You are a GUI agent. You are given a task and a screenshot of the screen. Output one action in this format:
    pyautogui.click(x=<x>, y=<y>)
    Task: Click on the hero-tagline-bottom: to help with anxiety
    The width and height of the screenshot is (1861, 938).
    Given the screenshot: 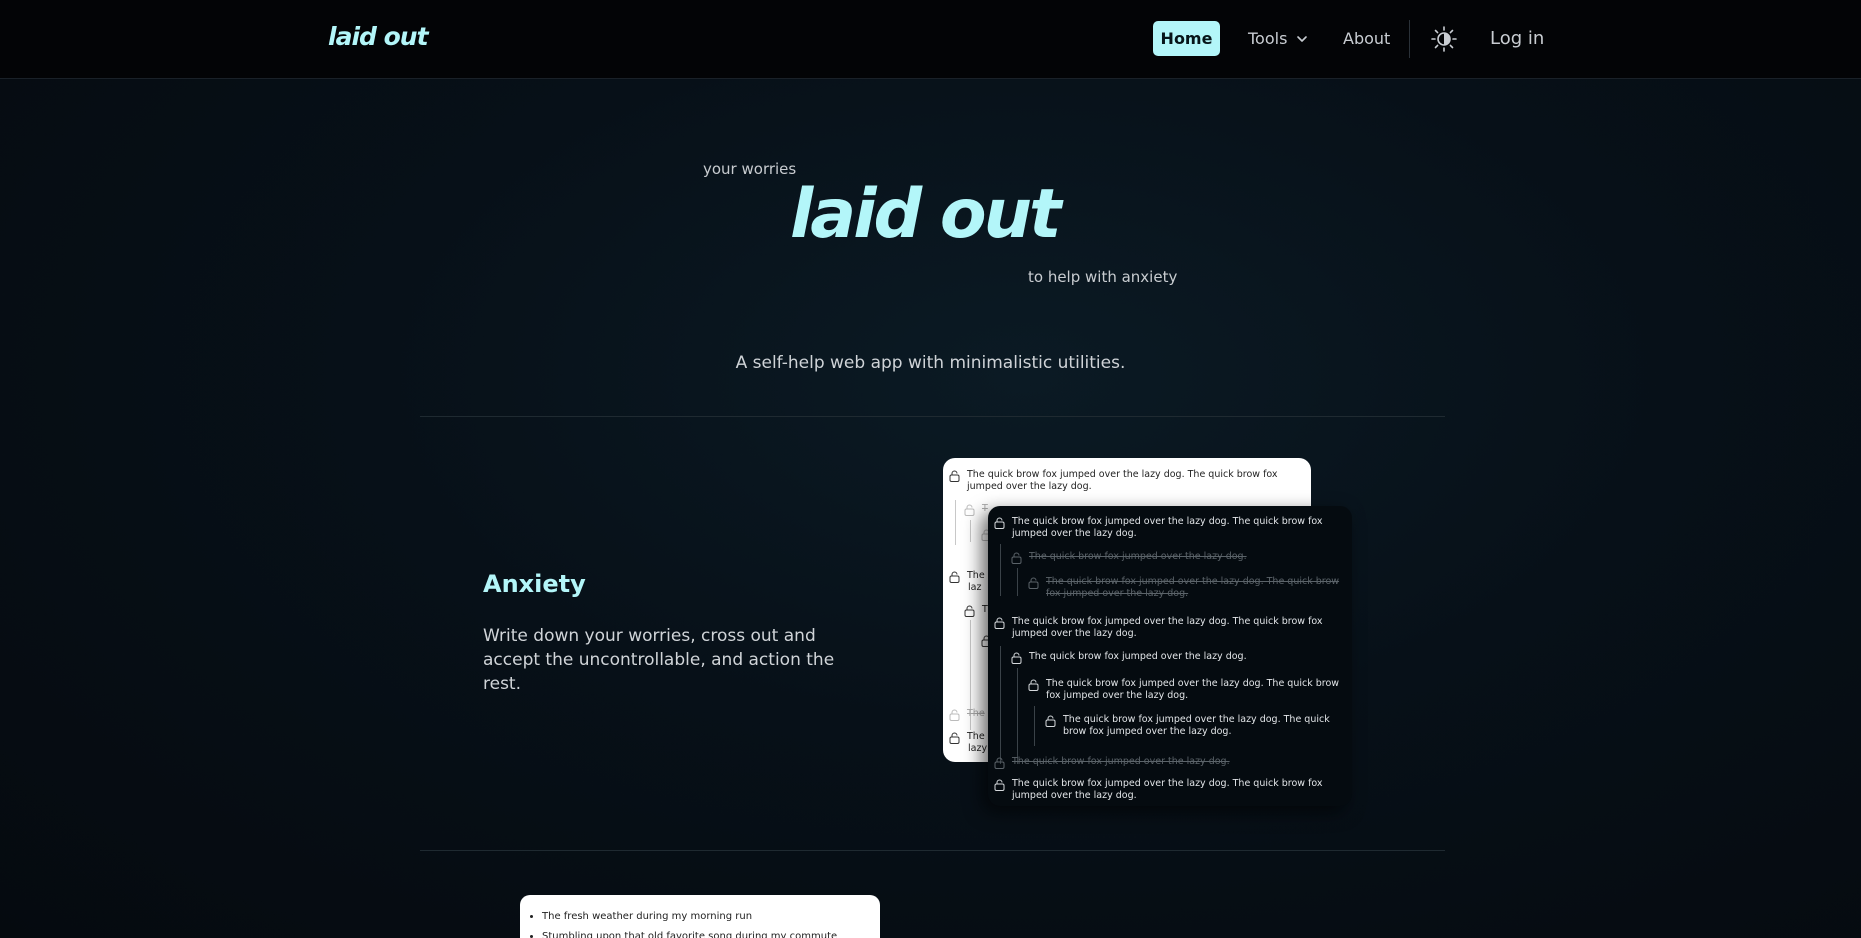 What is the action you would take?
    pyautogui.click(x=1103, y=277)
    